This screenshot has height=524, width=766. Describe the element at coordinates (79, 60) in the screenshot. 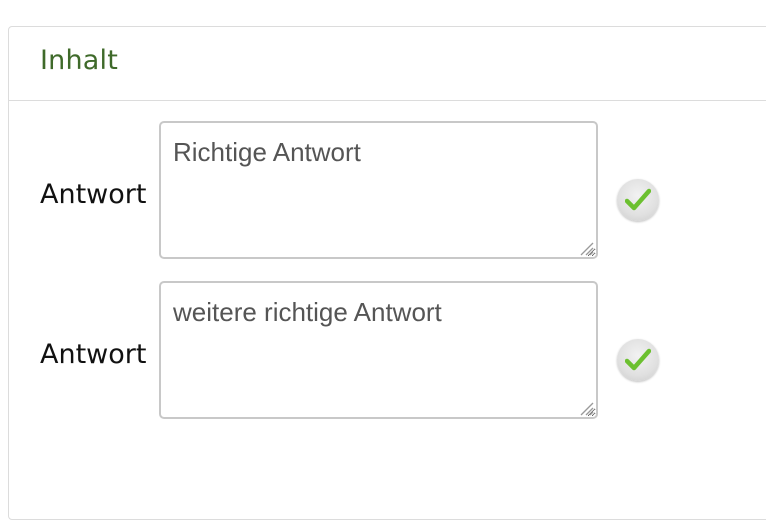

I see `panel-title: Inhalt` at that location.